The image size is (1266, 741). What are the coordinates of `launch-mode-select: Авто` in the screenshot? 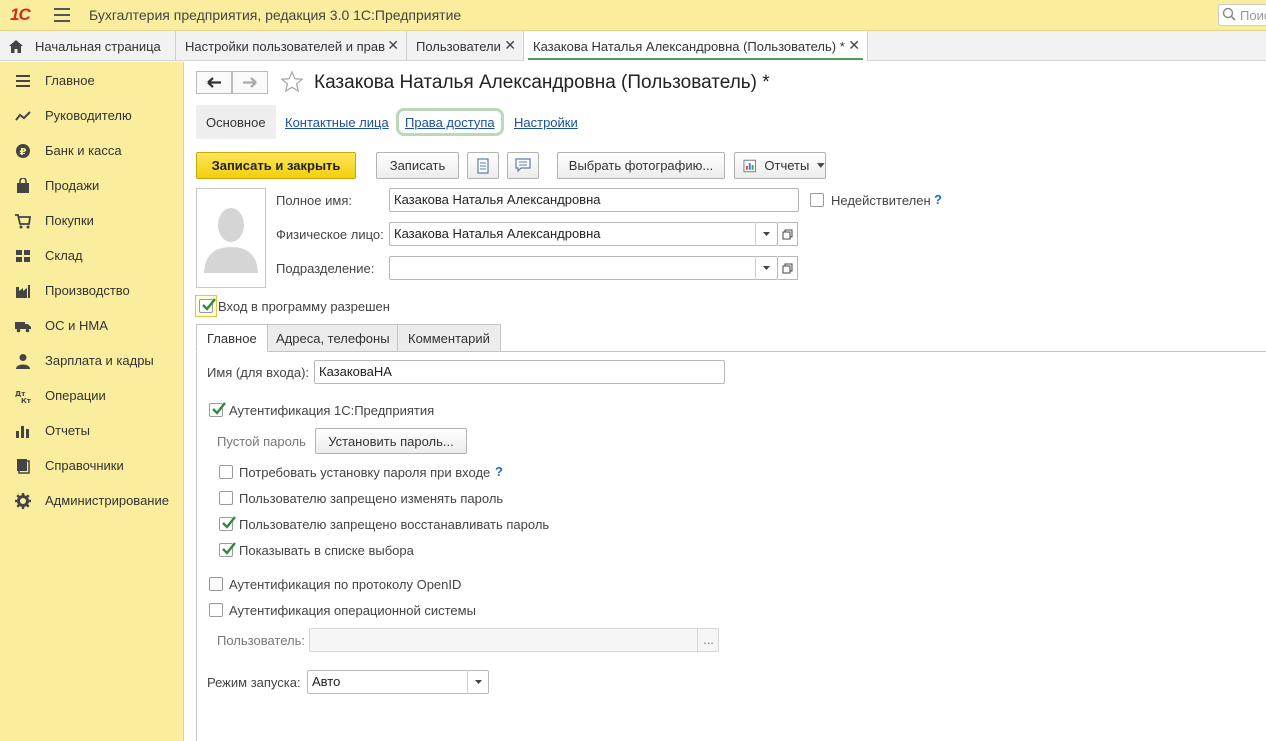 It's located at (398, 682).